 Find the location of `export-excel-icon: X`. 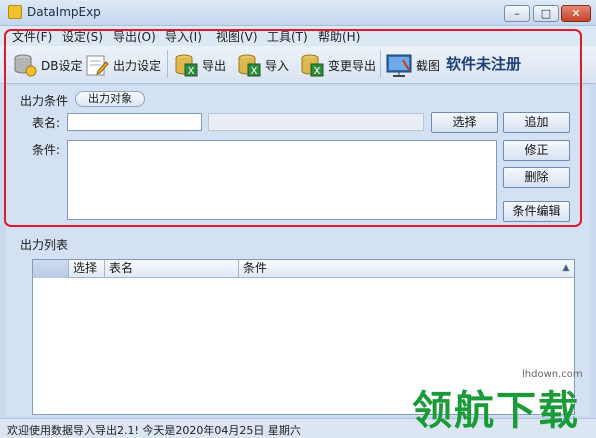

export-excel-icon: X is located at coordinates (186, 65).